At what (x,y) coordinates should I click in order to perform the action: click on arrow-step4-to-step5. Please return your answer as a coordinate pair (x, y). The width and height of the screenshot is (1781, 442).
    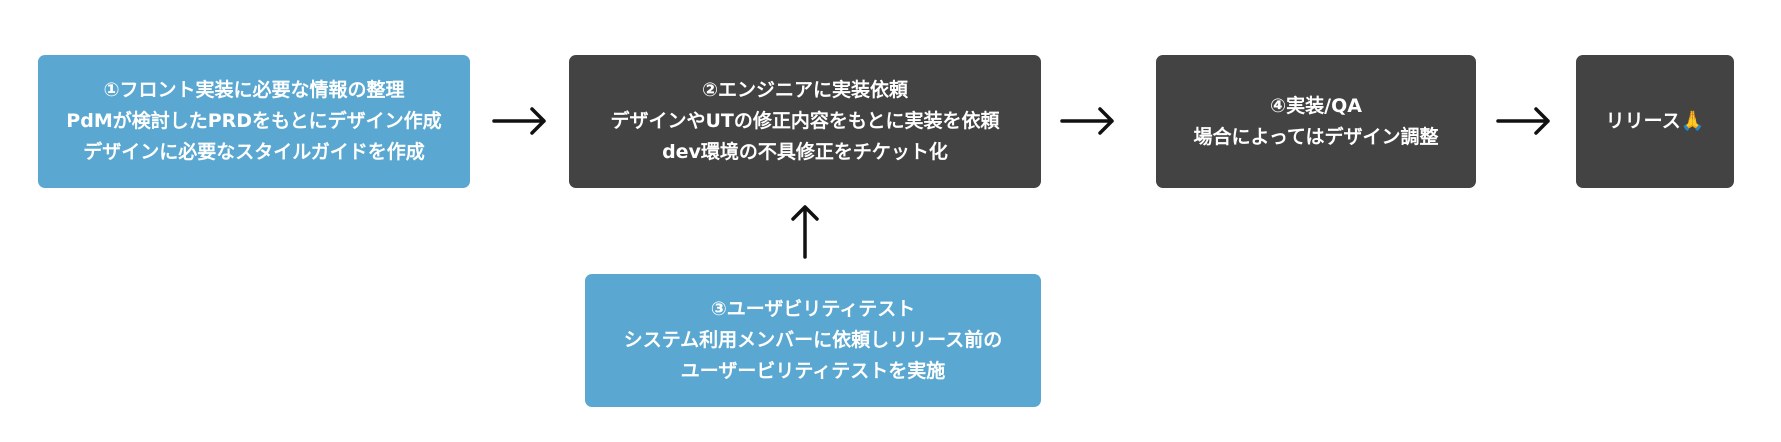
    Looking at the image, I should click on (1523, 121).